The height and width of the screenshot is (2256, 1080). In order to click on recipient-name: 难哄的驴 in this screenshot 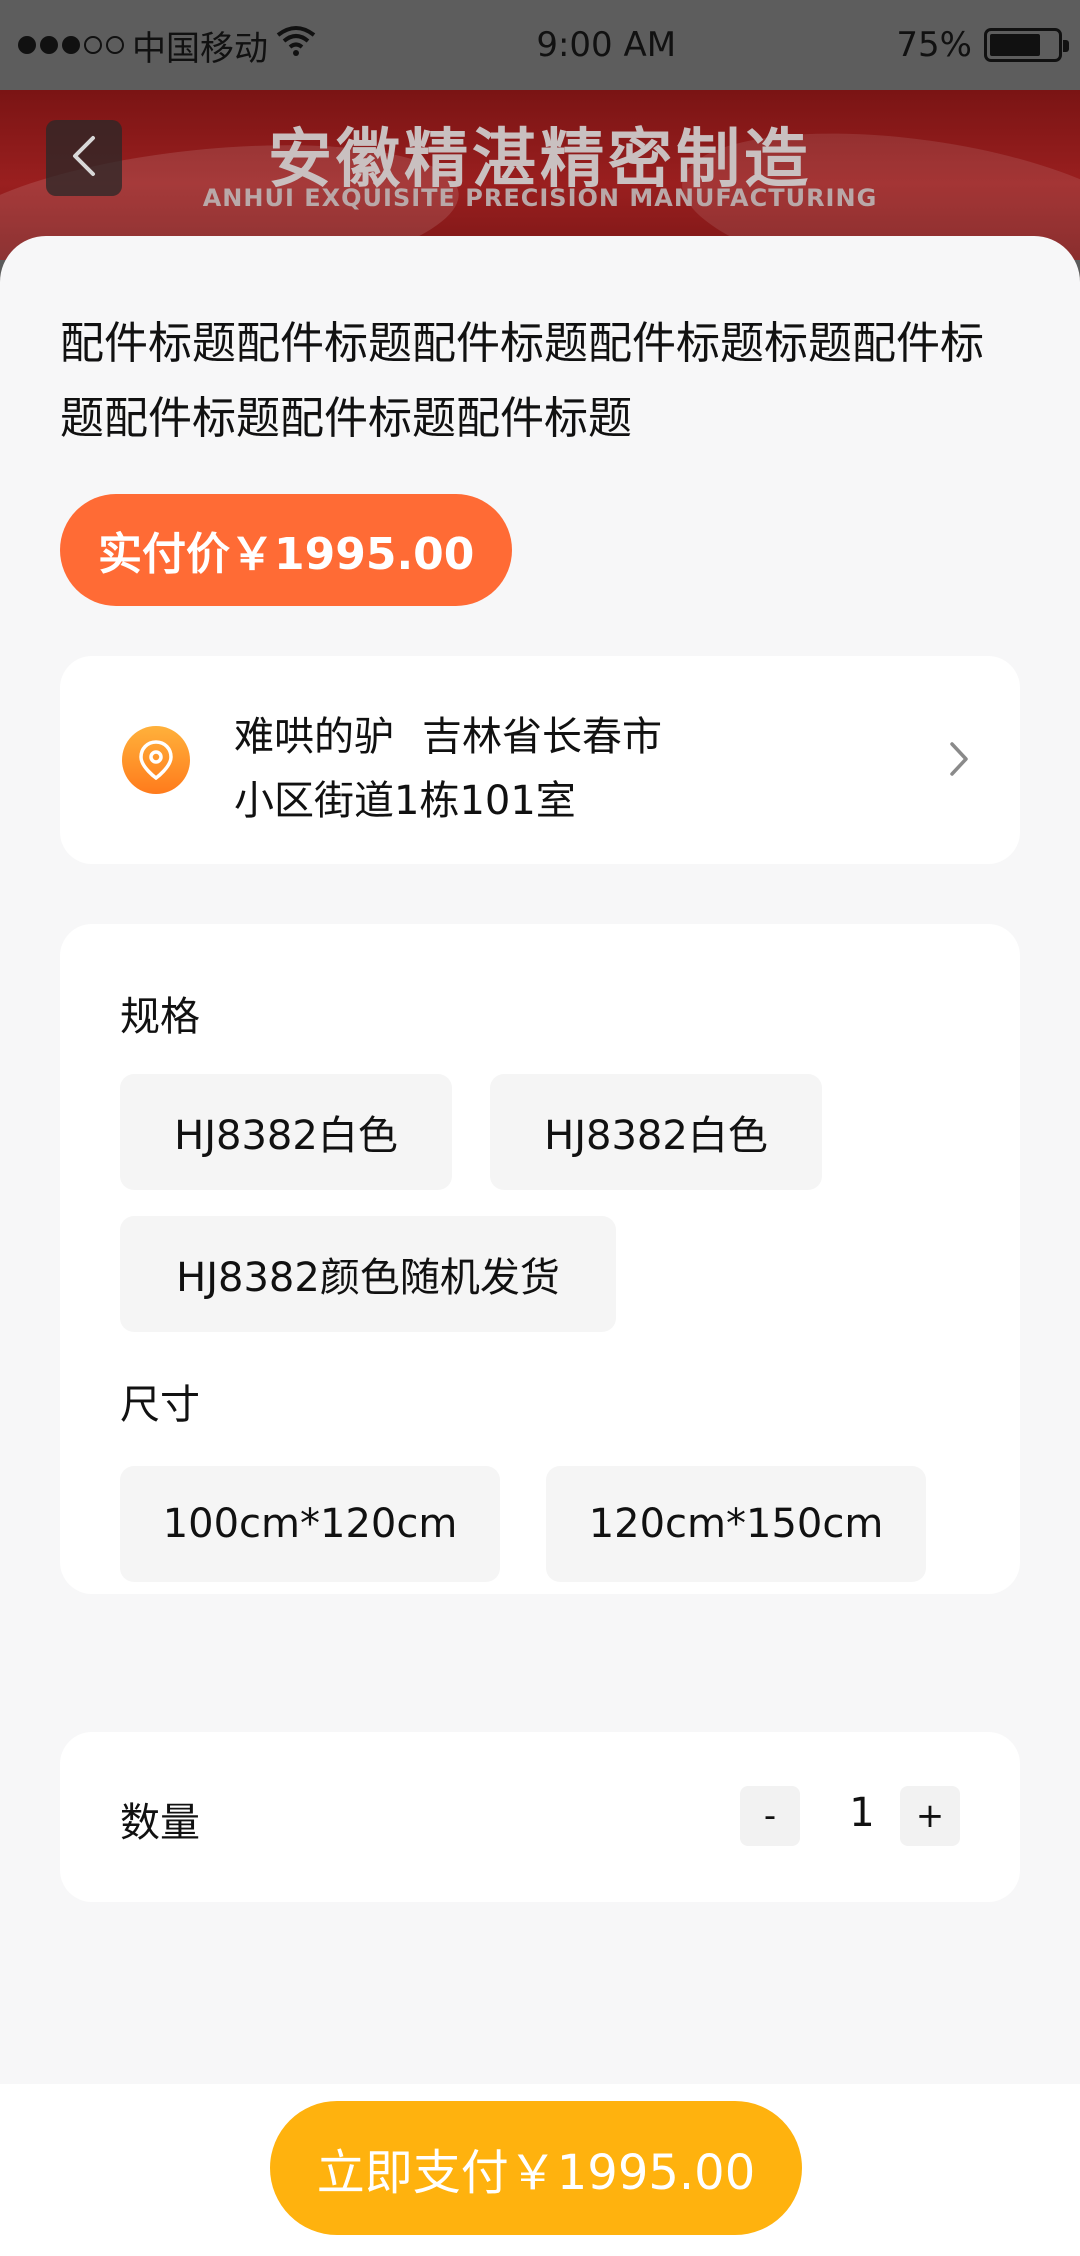, I will do `click(314, 737)`.